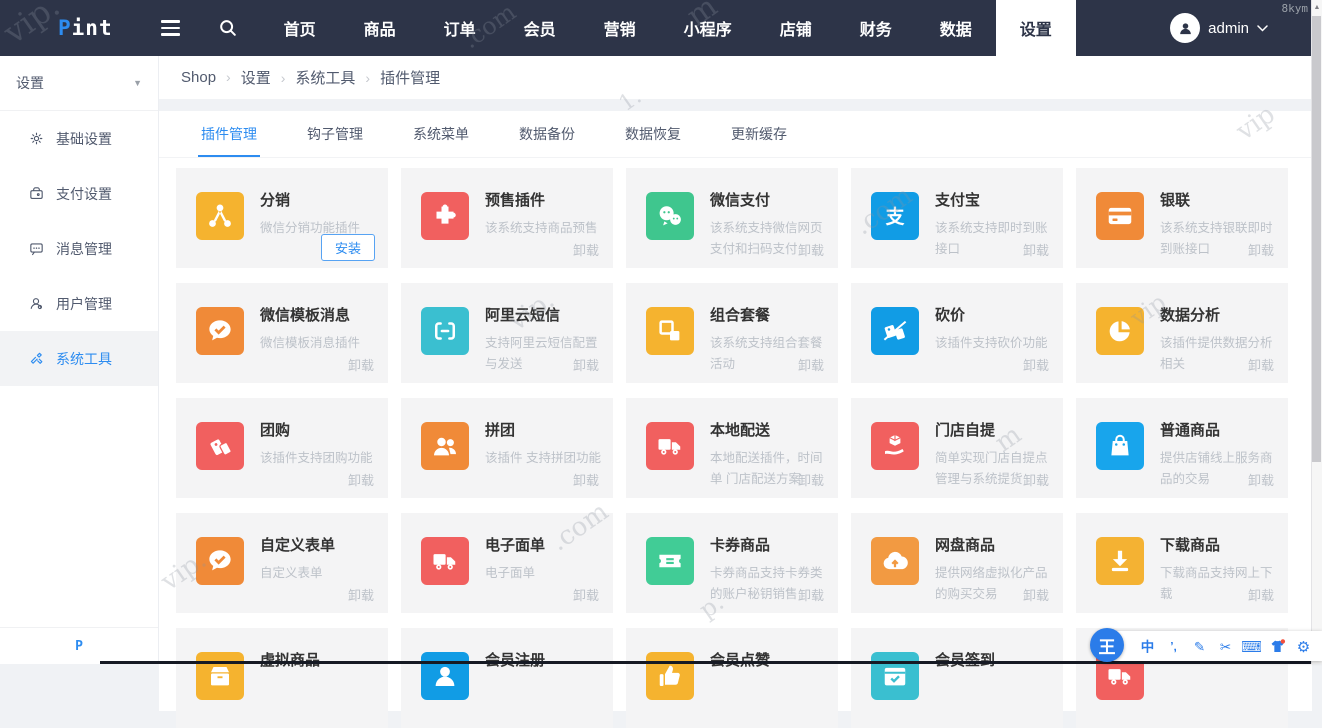 This screenshot has width=1322, height=728. I want to click on plugin-description: 该插件支持团购功能, so click(316, 457).